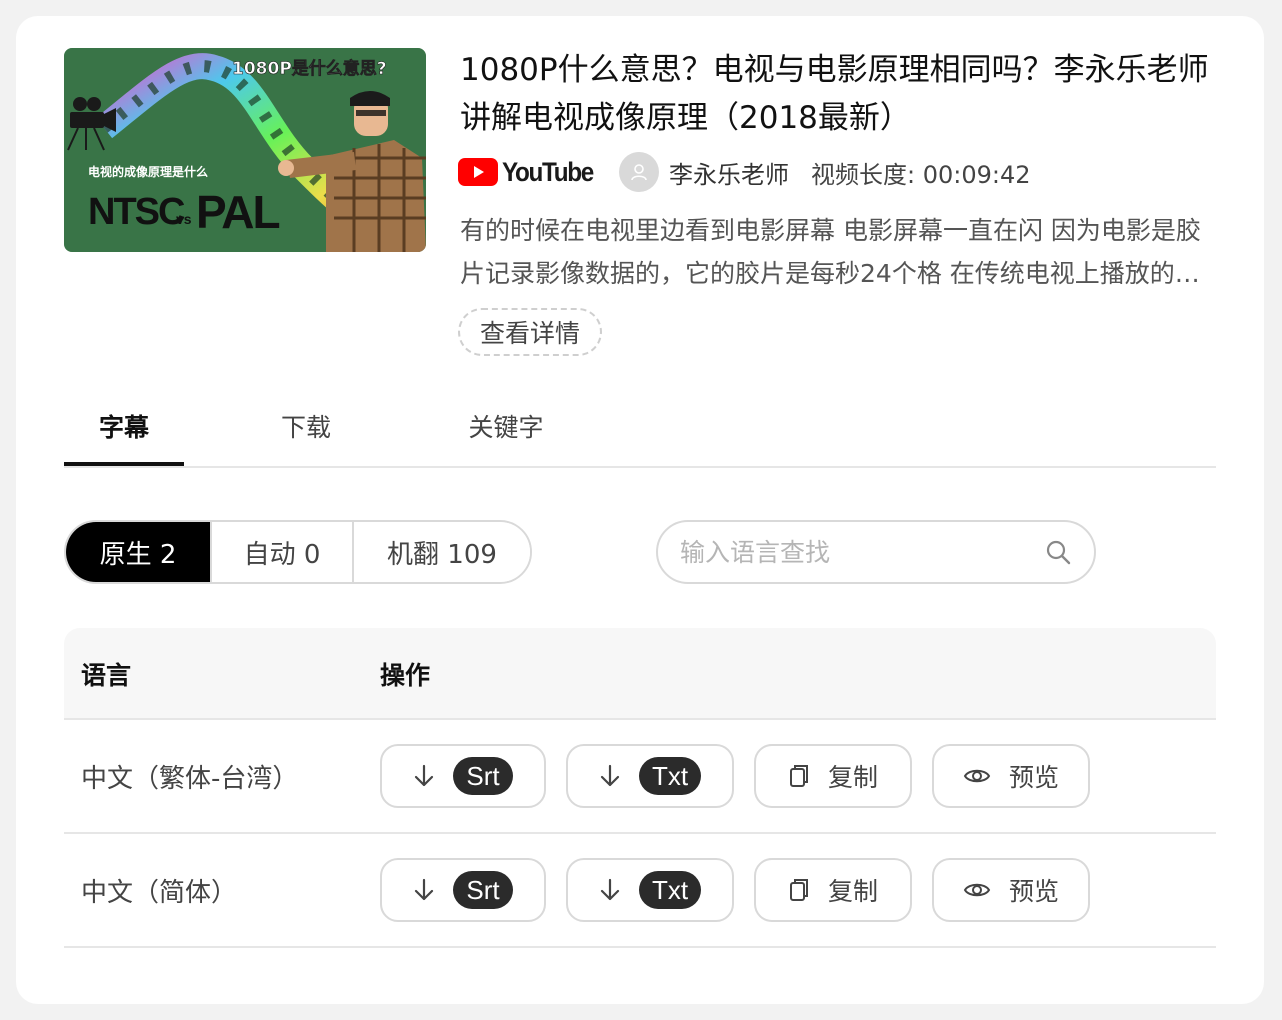 Image resolution: width=1282 pixels, height=1020 pixels. Describe the element at coordinates (281, 552) in the screenshot. I see `filter-auto: 自动 0` at that location.